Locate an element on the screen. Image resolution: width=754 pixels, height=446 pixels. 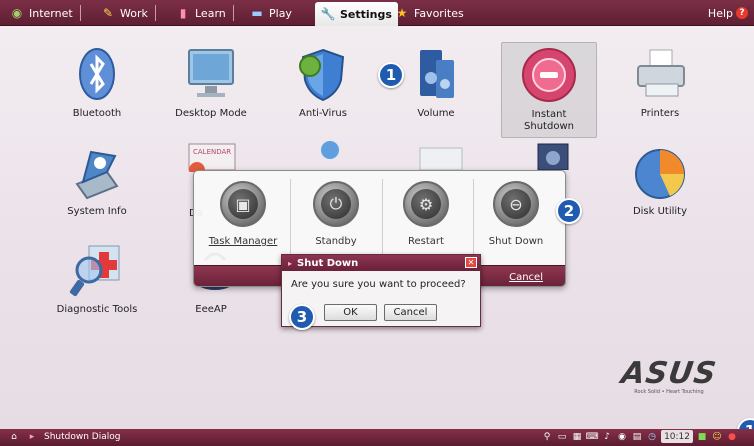
battery-icon: ▭ is located at coordinates (562, 437).